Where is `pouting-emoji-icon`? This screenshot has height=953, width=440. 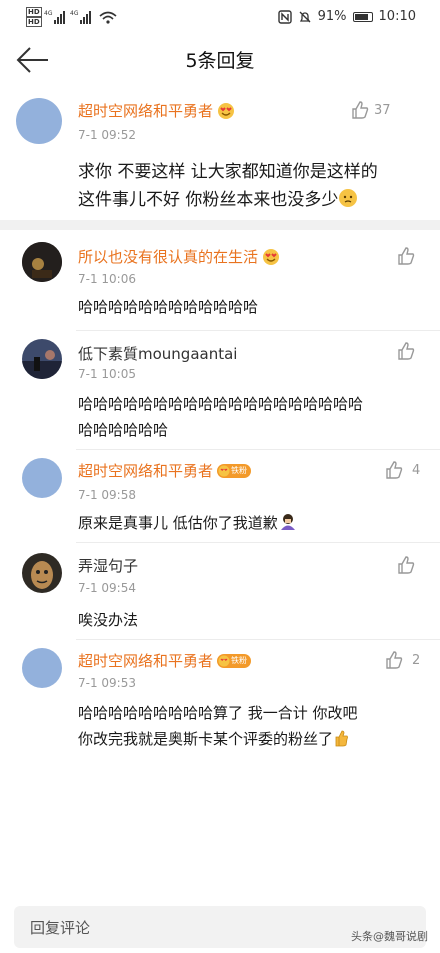 pouting-emoji-icon is located at coordinates (348, 198).